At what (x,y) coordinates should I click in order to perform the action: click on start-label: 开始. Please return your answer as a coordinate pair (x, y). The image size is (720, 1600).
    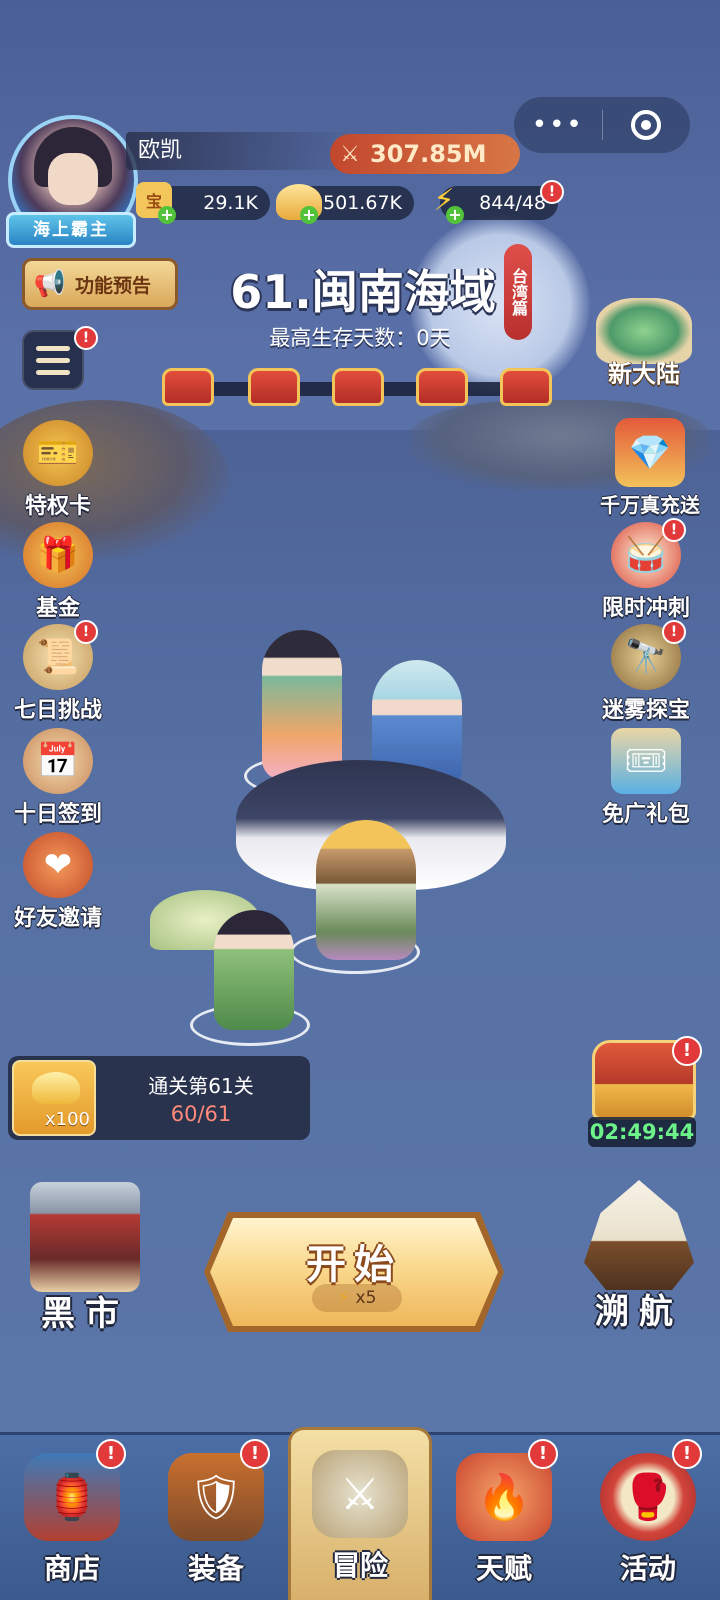
    Looking at the image, I should click on (354, 1265).